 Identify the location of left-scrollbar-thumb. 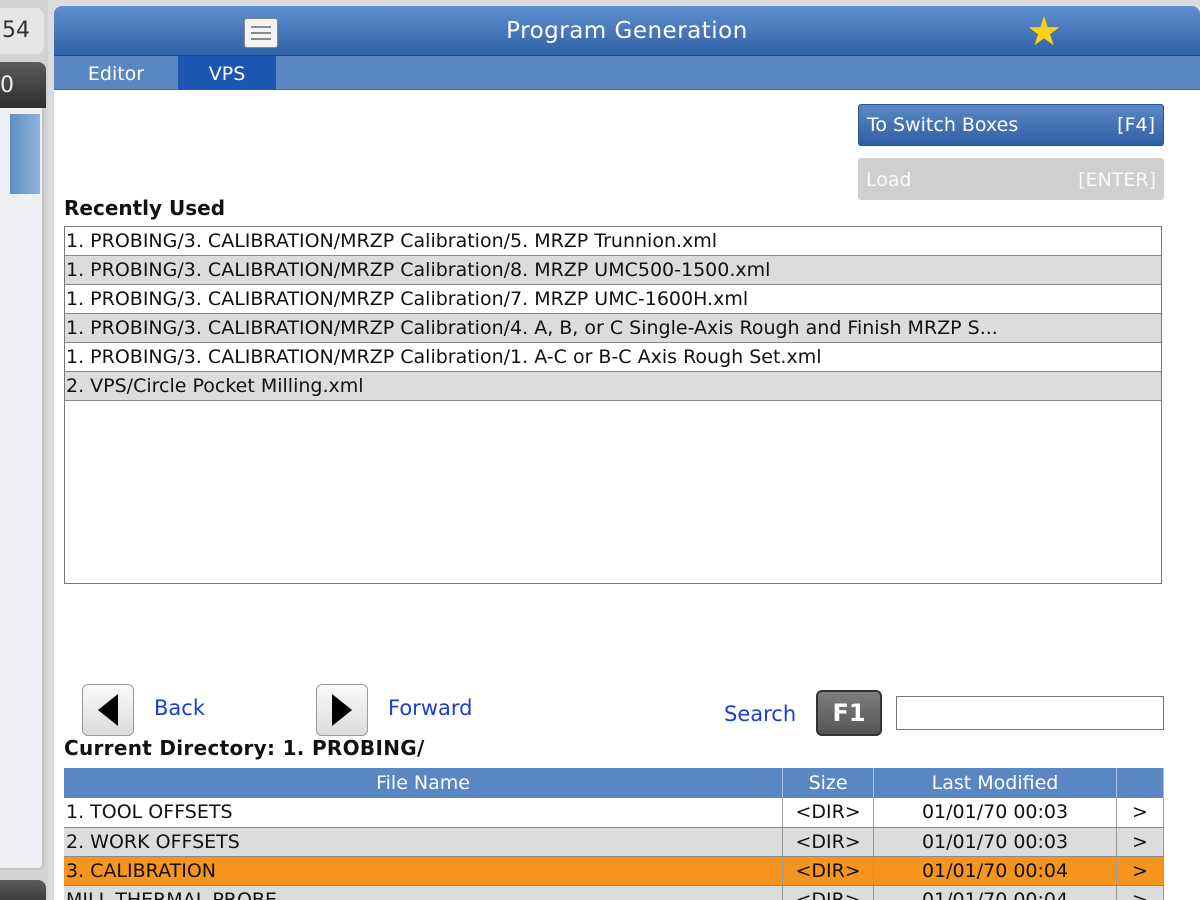
(25, 154).